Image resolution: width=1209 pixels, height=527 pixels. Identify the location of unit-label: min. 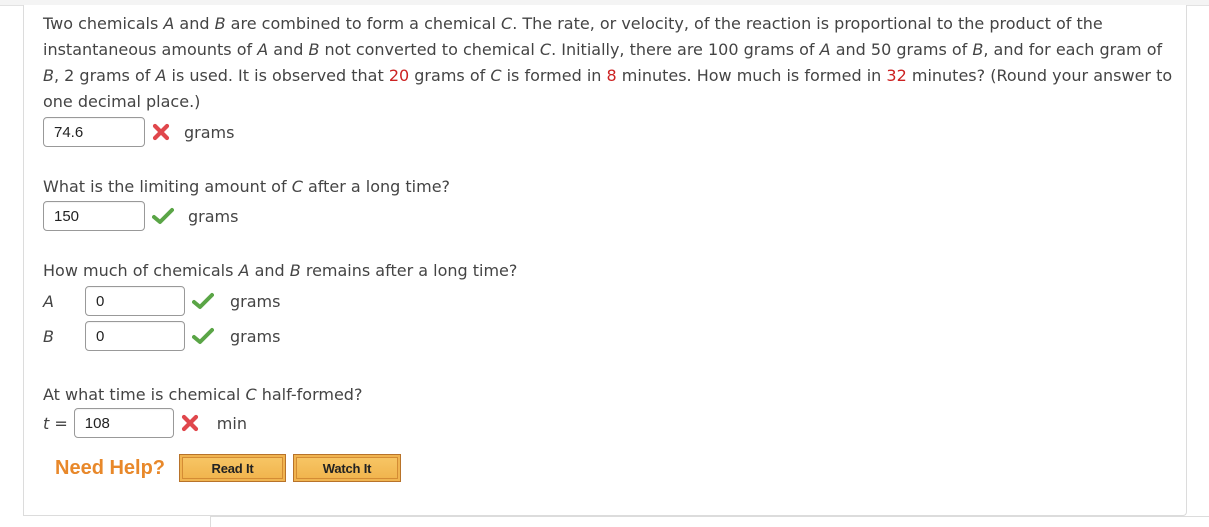
(231, 423).